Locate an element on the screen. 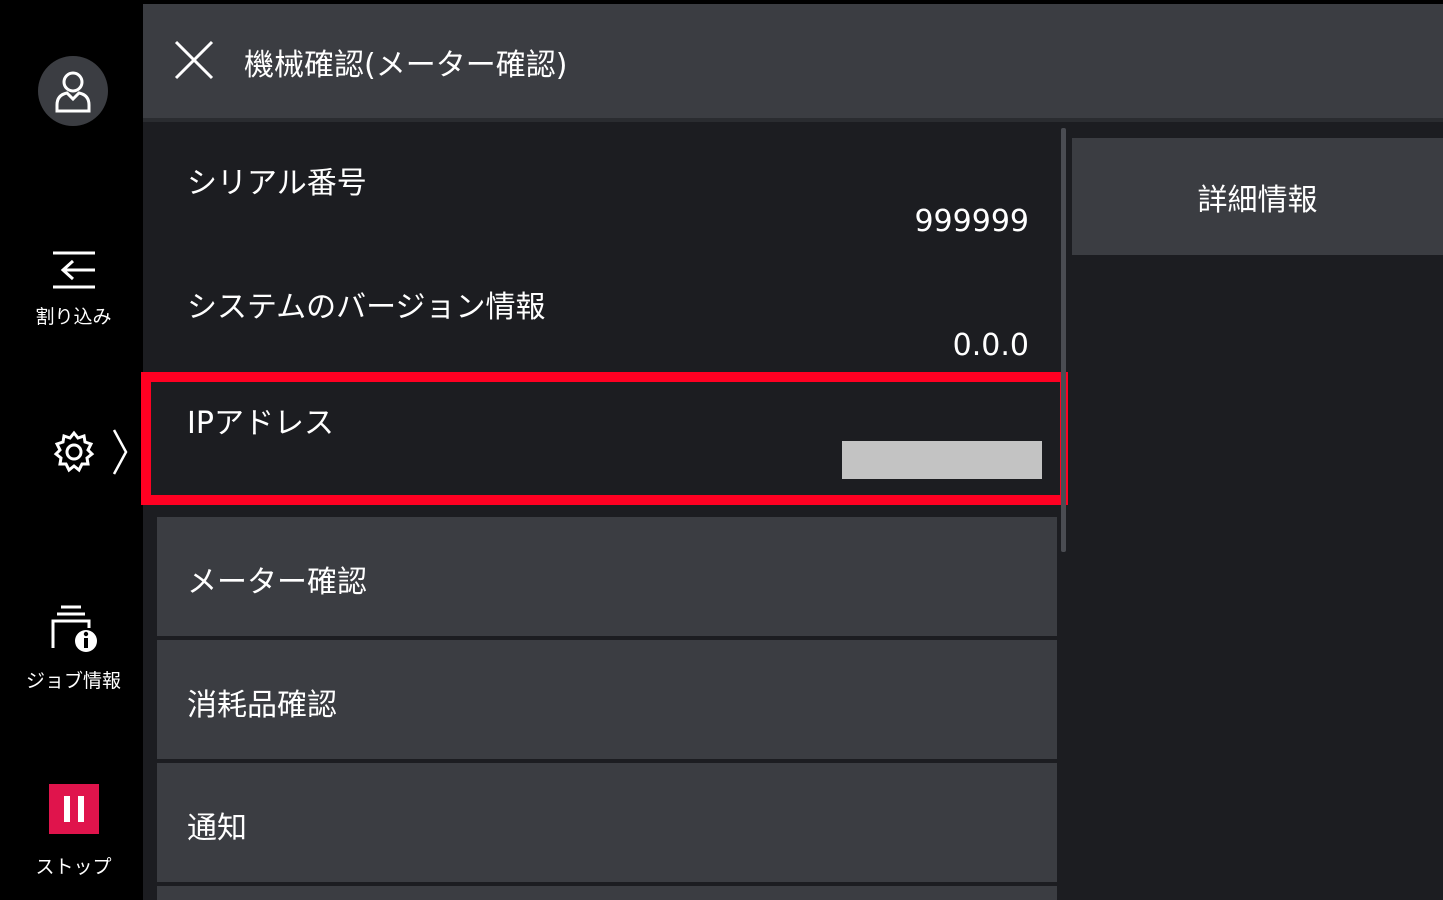 The height and width of the screenshot is (900, 1443). stop-label: ストップ is located at coordinates (73, 867).